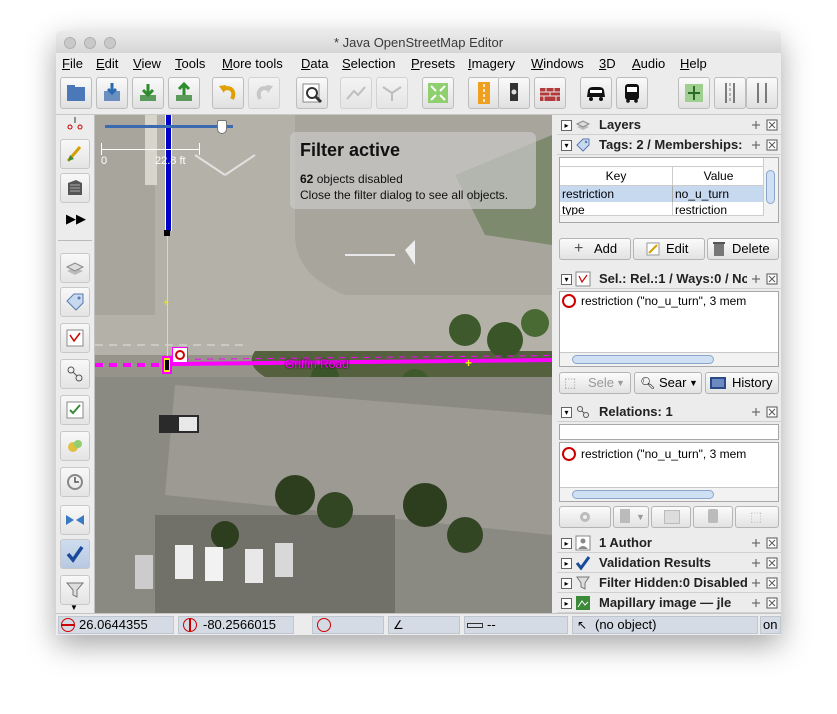 This screenshot has width=837, height=714. I want to click on selection-hscroll-thumb, so click(643, 359).